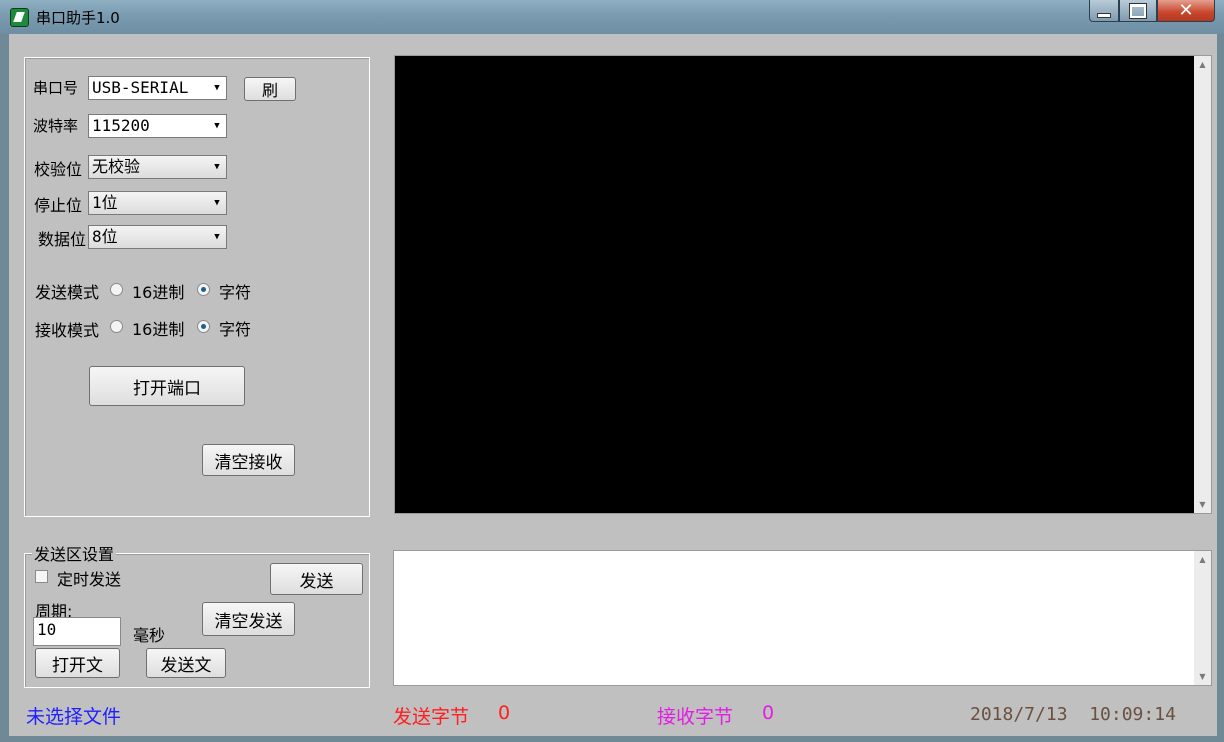 Image resolution: width=1224 pixels, height=742 pixels. What do you see at coordinates (19, 17) in the screenshot?
I see `app-icon` at bounding box center [19, 17].